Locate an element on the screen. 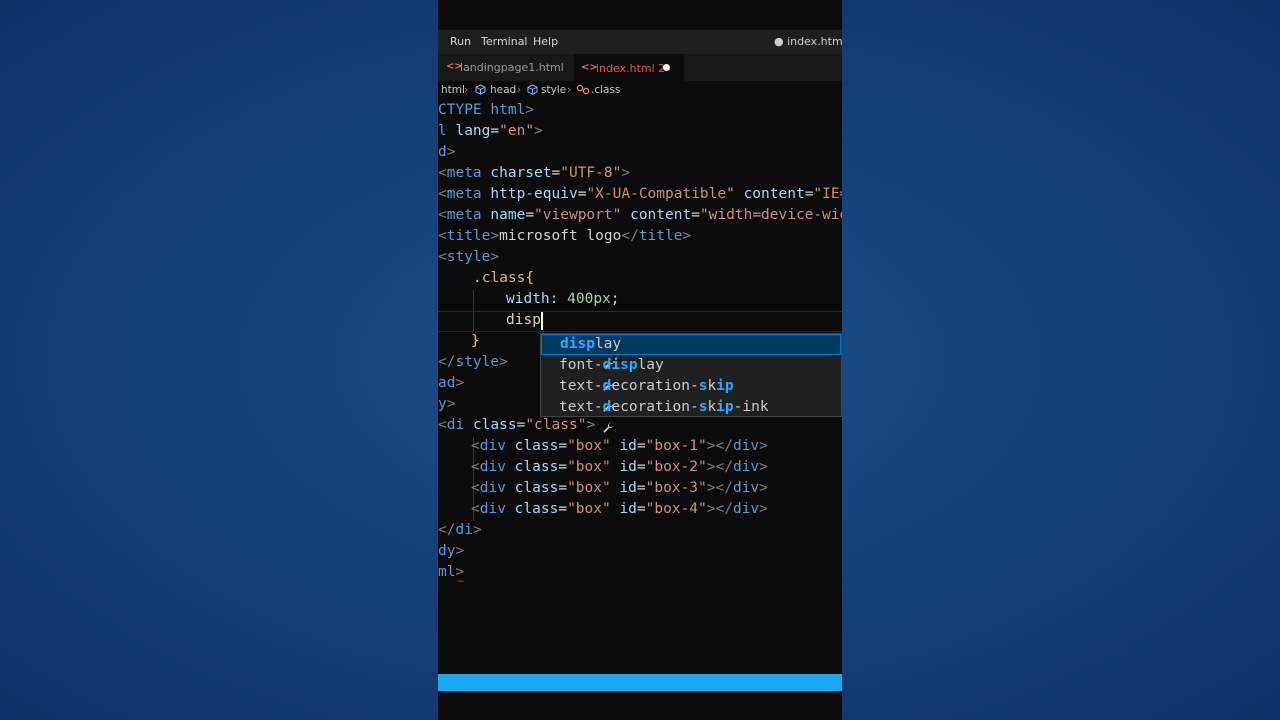 This screenshot has width=1280, height=720. menu-run: Run is located at coordinates (460, 41).